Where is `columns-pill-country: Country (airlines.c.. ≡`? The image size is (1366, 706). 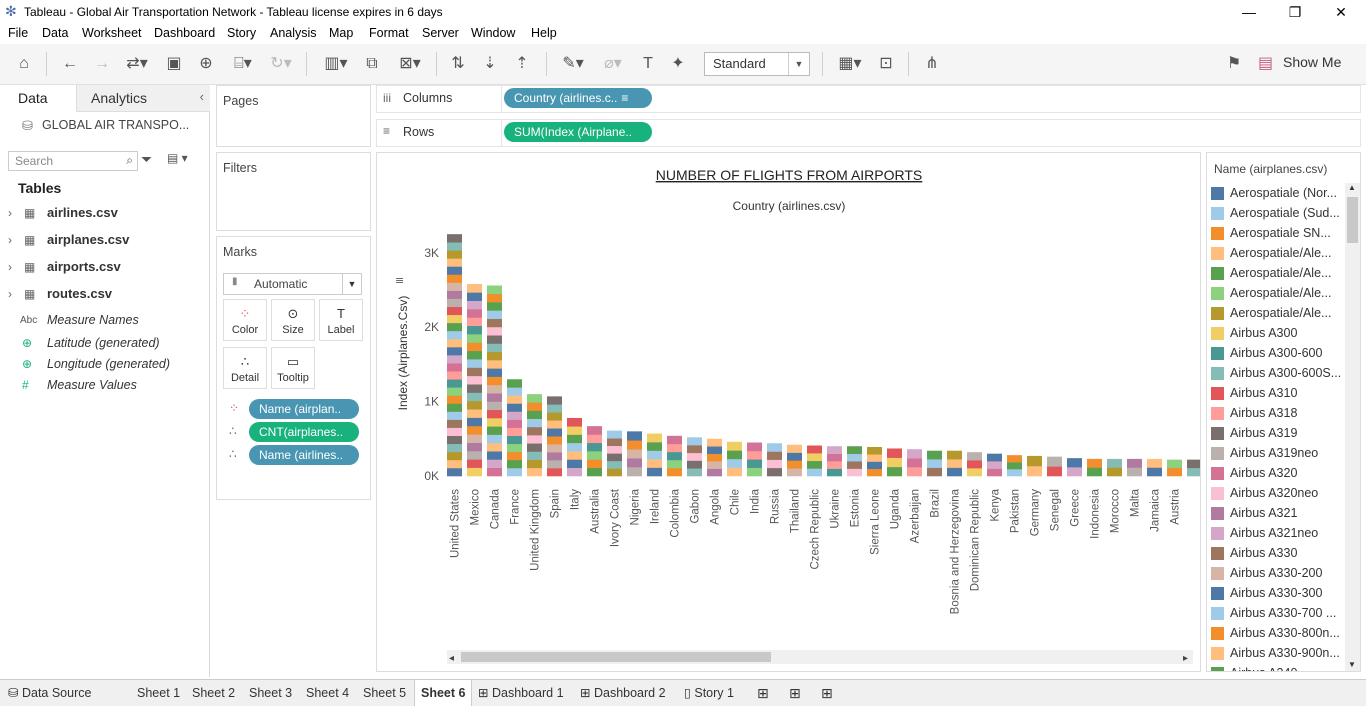 columns-pill-country: Country (airlines.c.. ≡ is located at coordinates (578, 98).